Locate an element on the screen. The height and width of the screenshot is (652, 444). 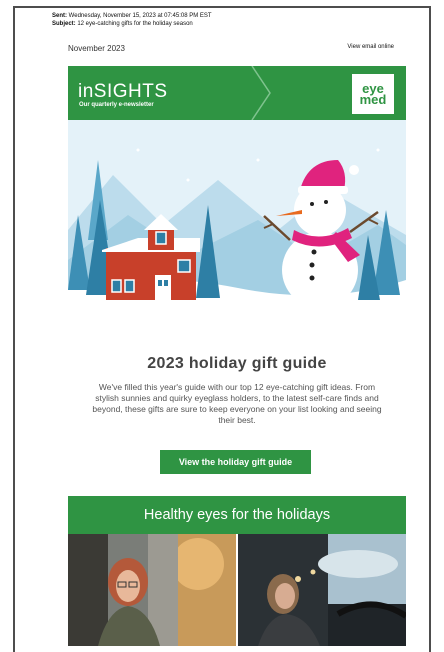
healthy-eyes-section-title: Healthy eyes for the holidays is located at coordinates (237, 515).